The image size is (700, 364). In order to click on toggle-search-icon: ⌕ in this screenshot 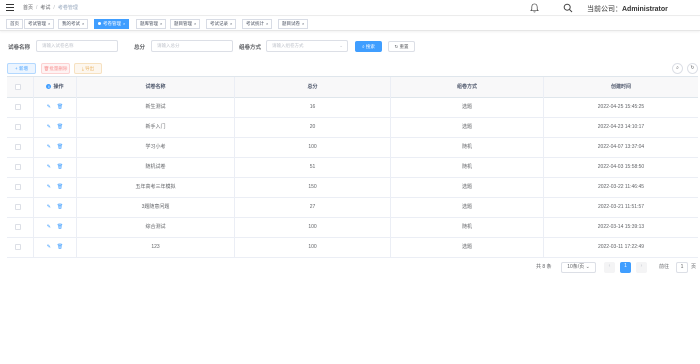, I will do `click(677, 68)`.